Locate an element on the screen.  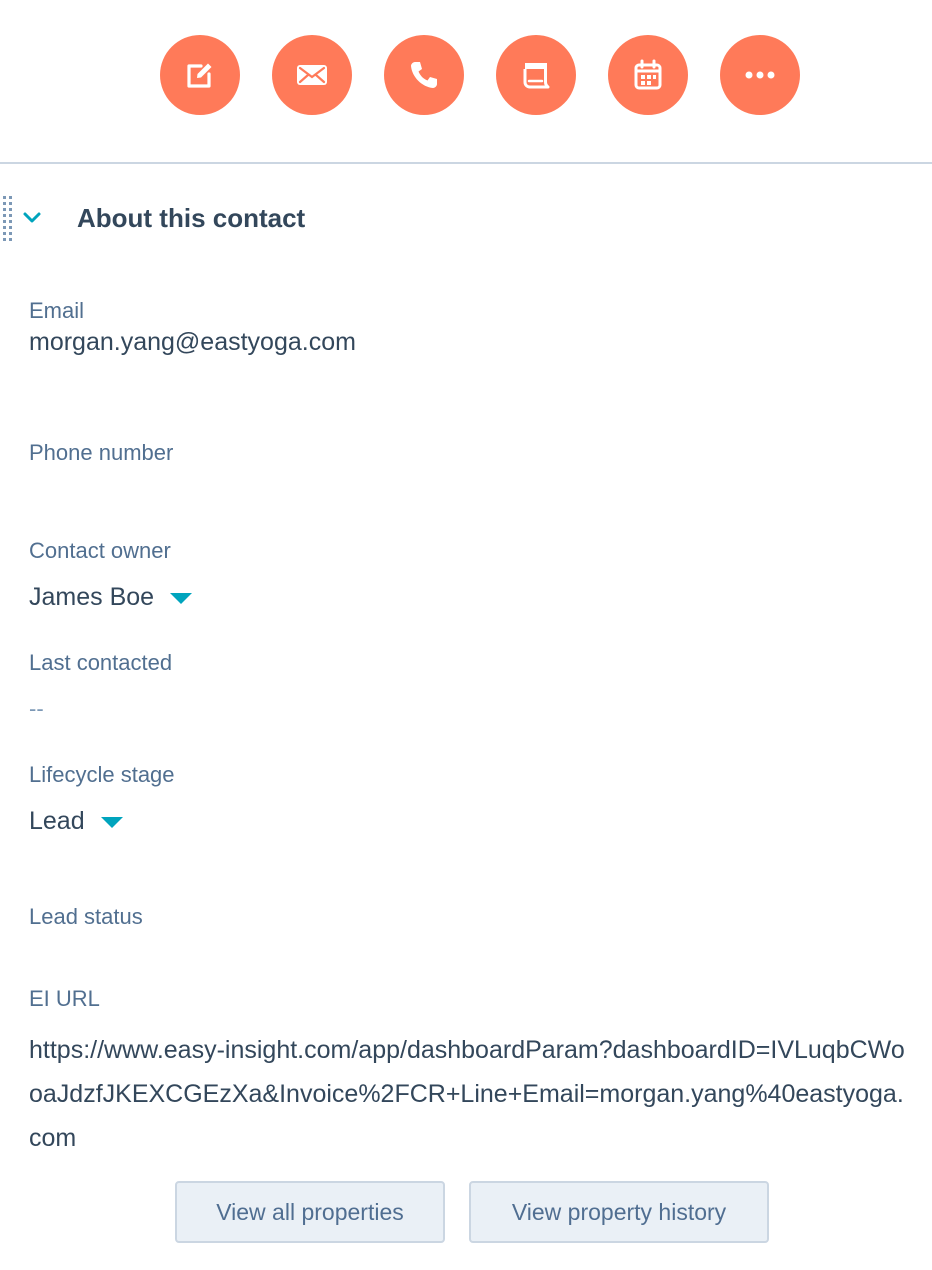
email-label: Email is located at coordinates (57, 310).